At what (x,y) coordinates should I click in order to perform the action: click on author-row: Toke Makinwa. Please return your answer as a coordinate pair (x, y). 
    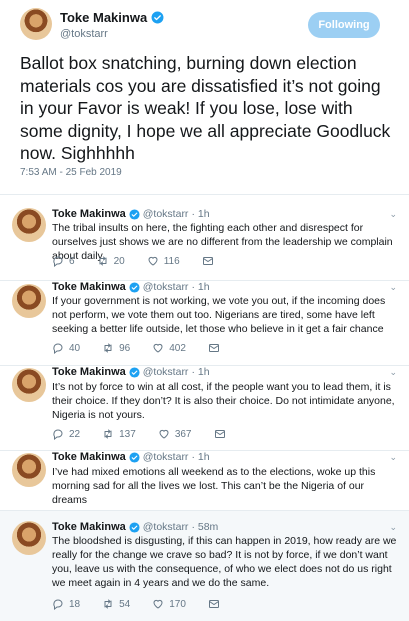
    Looking at the image, I should click on (112, 17).